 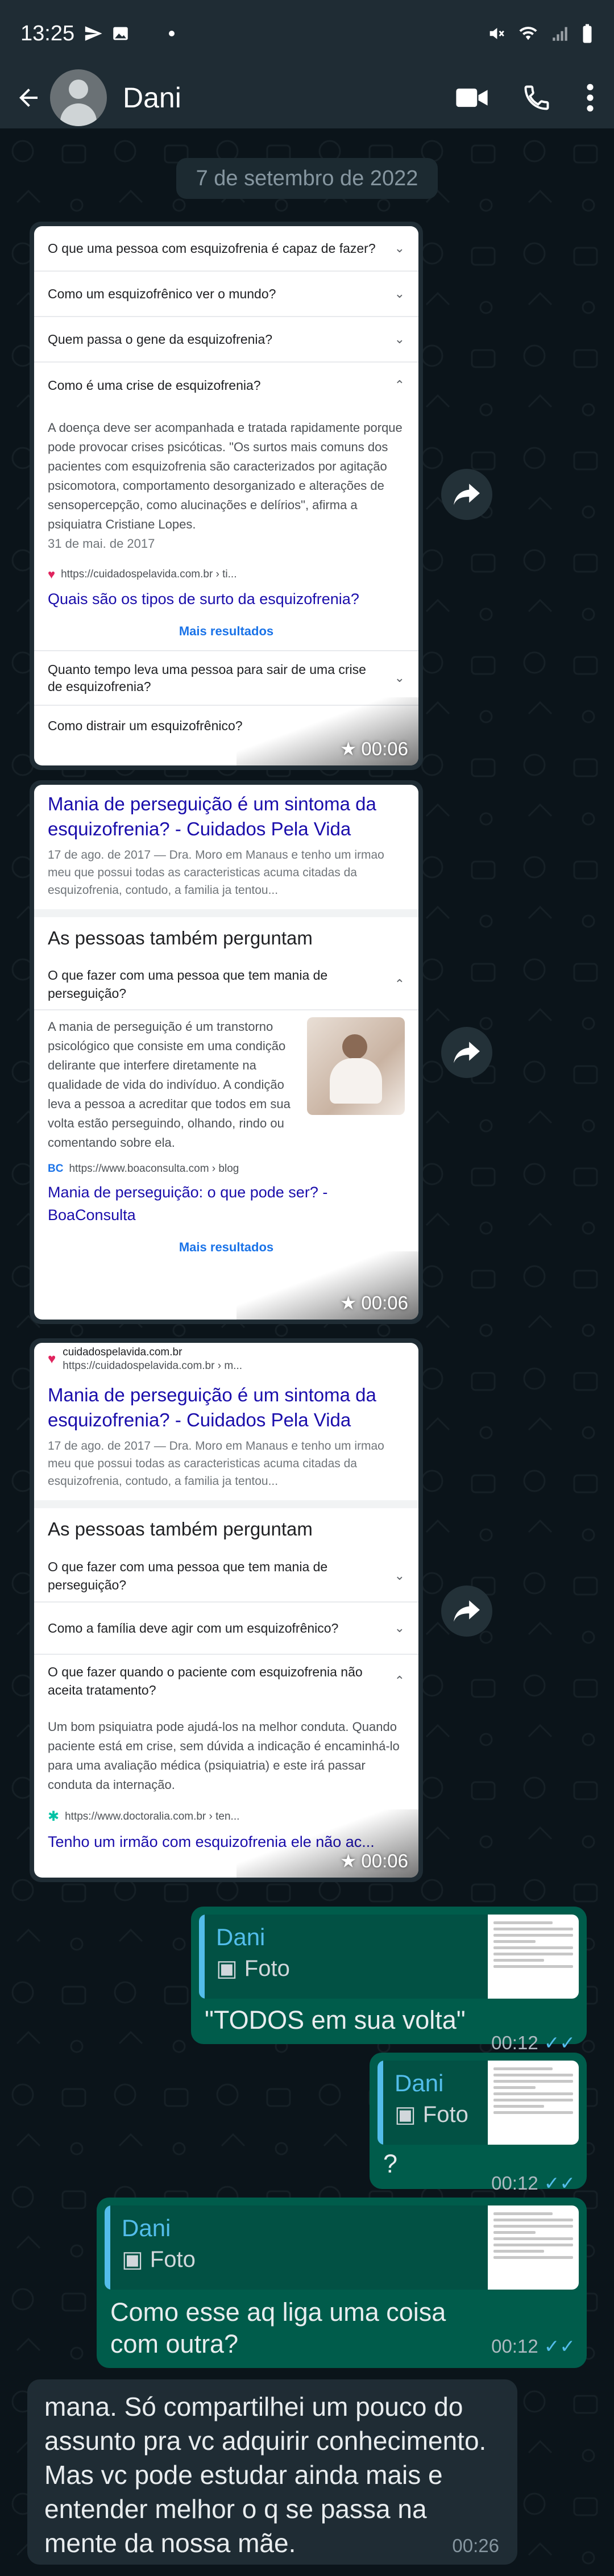 What do you see at coordinates (560, 34) in the screenshot?
I see `signal-icon` at bounding box center [560, 34].